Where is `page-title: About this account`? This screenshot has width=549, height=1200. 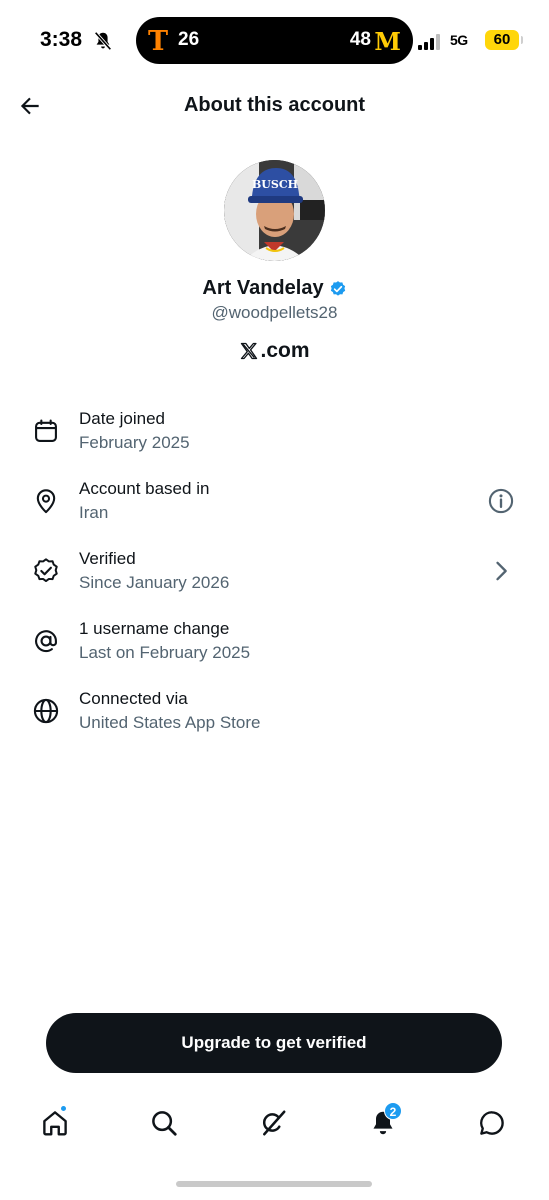
page-title: About this account is located at coordinates (274, 105).